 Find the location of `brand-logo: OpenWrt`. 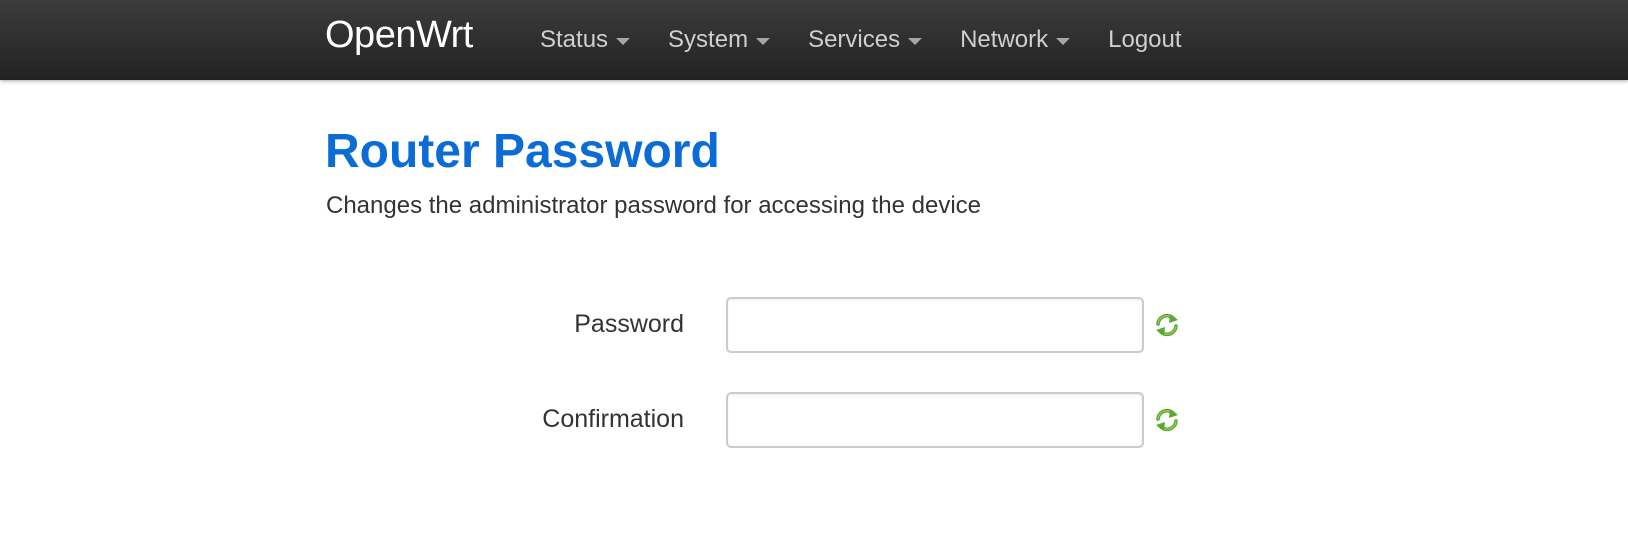

brand-logo: OpenWrt is located at coordinates (399, 35).